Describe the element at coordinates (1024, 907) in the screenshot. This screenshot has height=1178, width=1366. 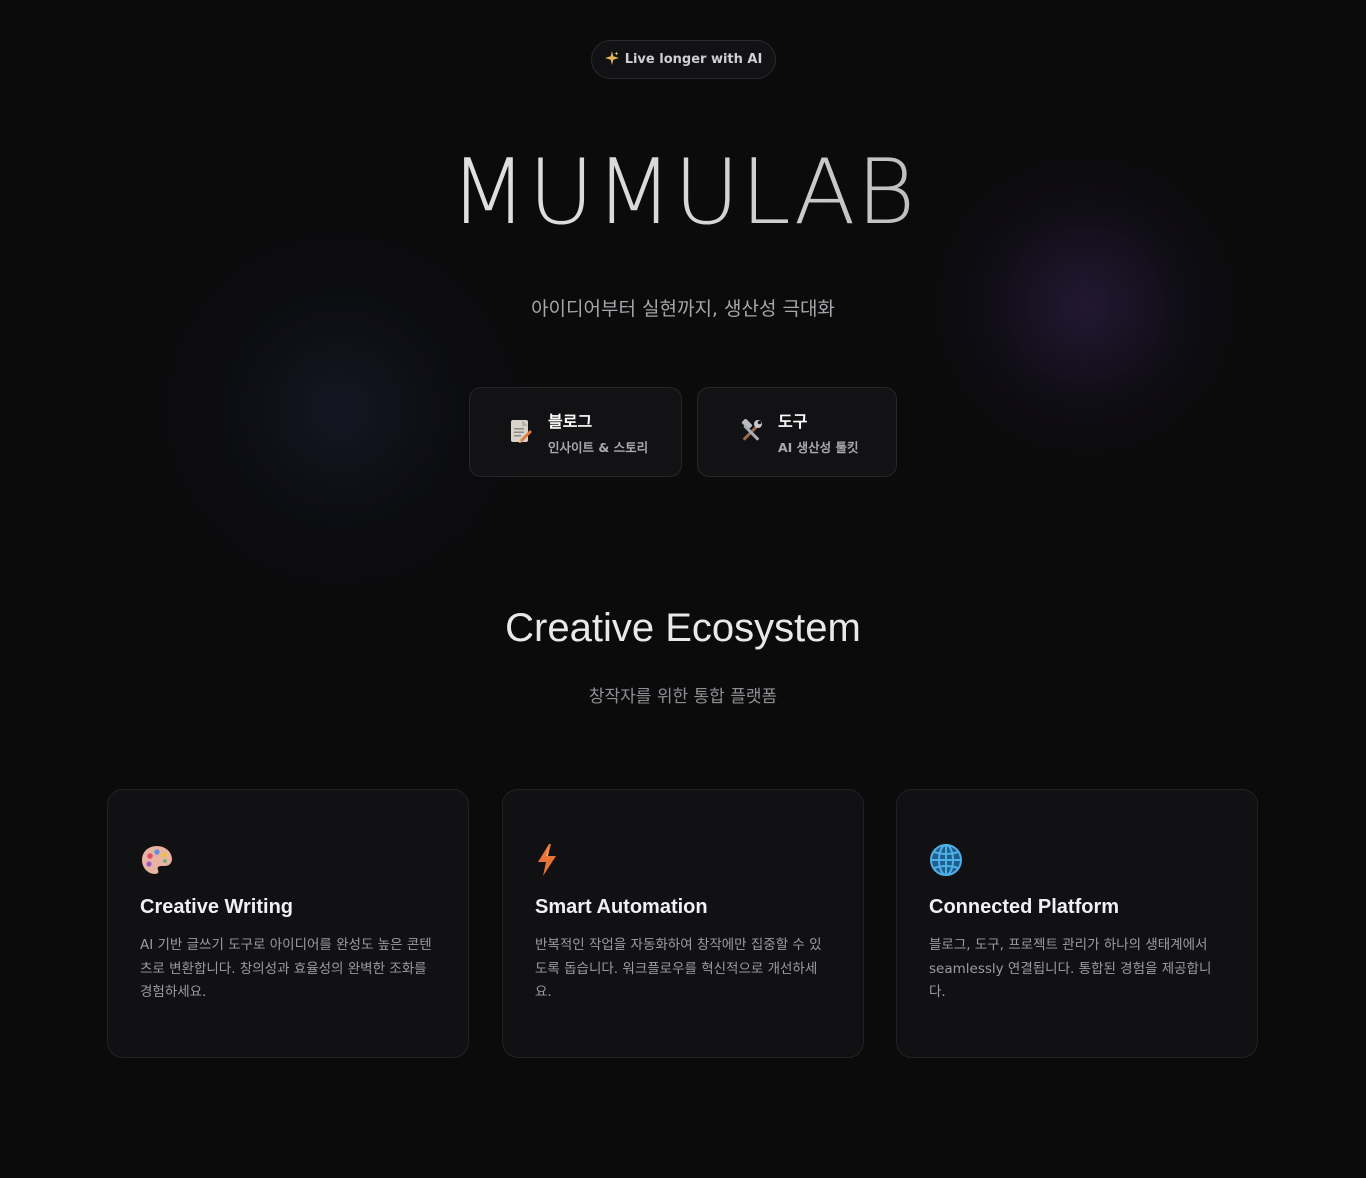
I see `feature-title: Connected Platform` at that location.